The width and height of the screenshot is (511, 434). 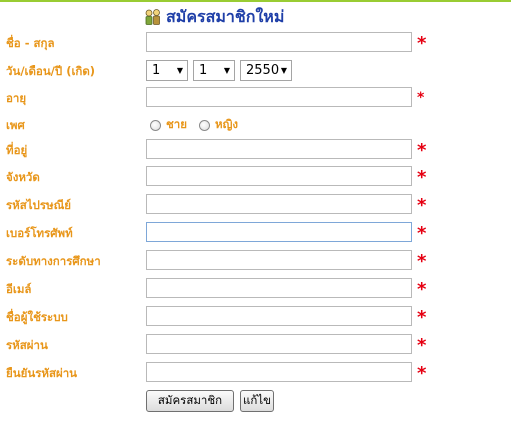 I want to click on label-phone: เบอร์โทรศัพท์, so click(x=39, y=233).